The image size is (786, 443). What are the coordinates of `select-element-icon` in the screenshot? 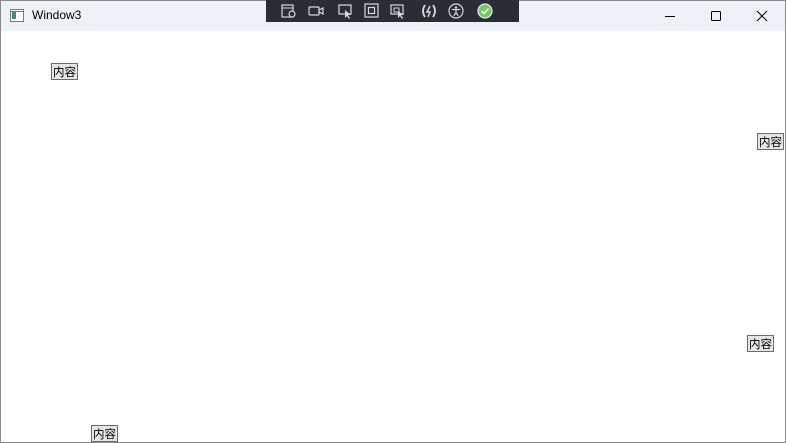 It's located at (345, 11).